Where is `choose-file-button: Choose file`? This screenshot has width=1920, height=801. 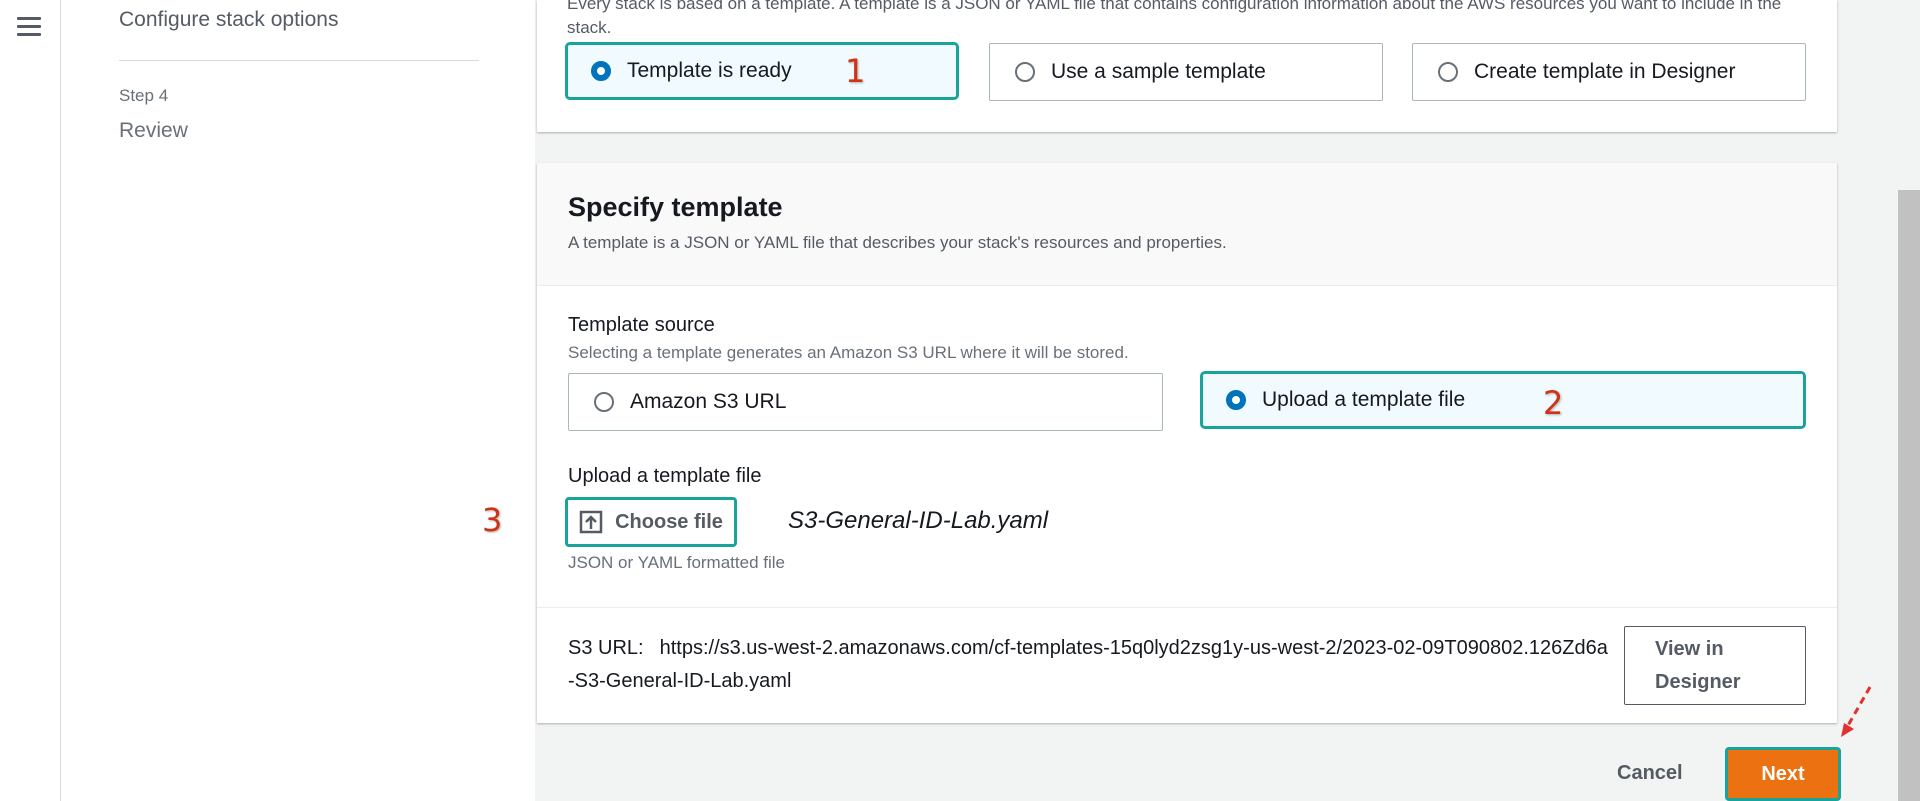 choose-file-button: Choose file is located at coordinates (651, 522).